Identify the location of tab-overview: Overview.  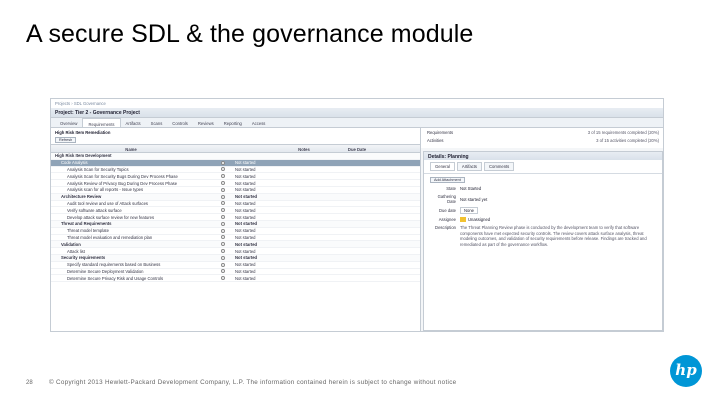
(68, 122).